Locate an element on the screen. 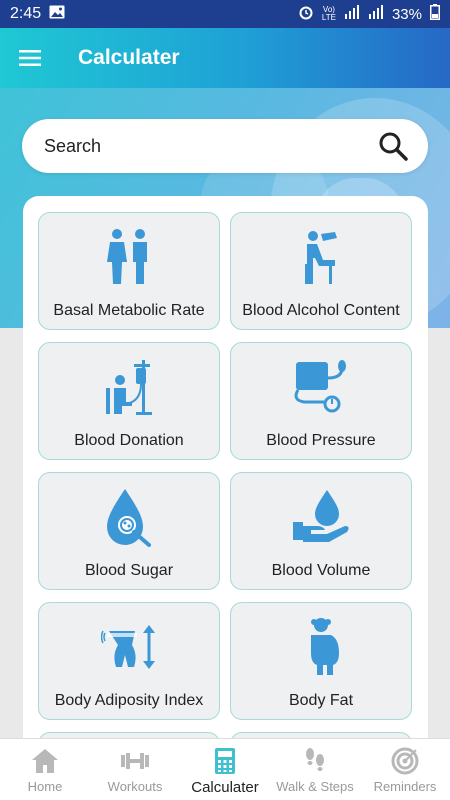 This screenshot has height=800, width=450. tile-label: Body Adiposity Index is located at coordinates (129, 700).